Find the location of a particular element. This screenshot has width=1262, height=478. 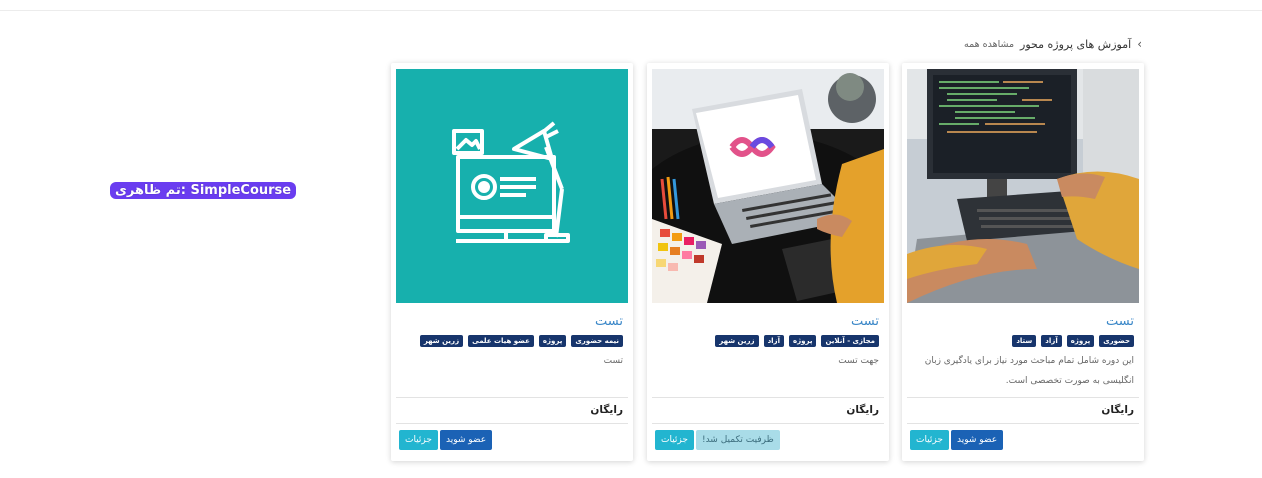

card-actions: جزئیات ظرفیت تکمیل شد! is located at coordinates (717, 440).